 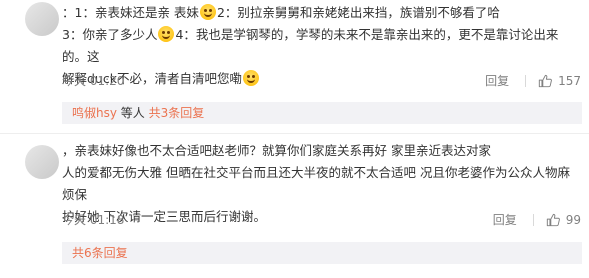 I want to click on comment-line: ，亲表妹好像也不太合适吧赵老师？就算你们家庭关系再好 家里亲近表达对家, so click(x=276, y=150).